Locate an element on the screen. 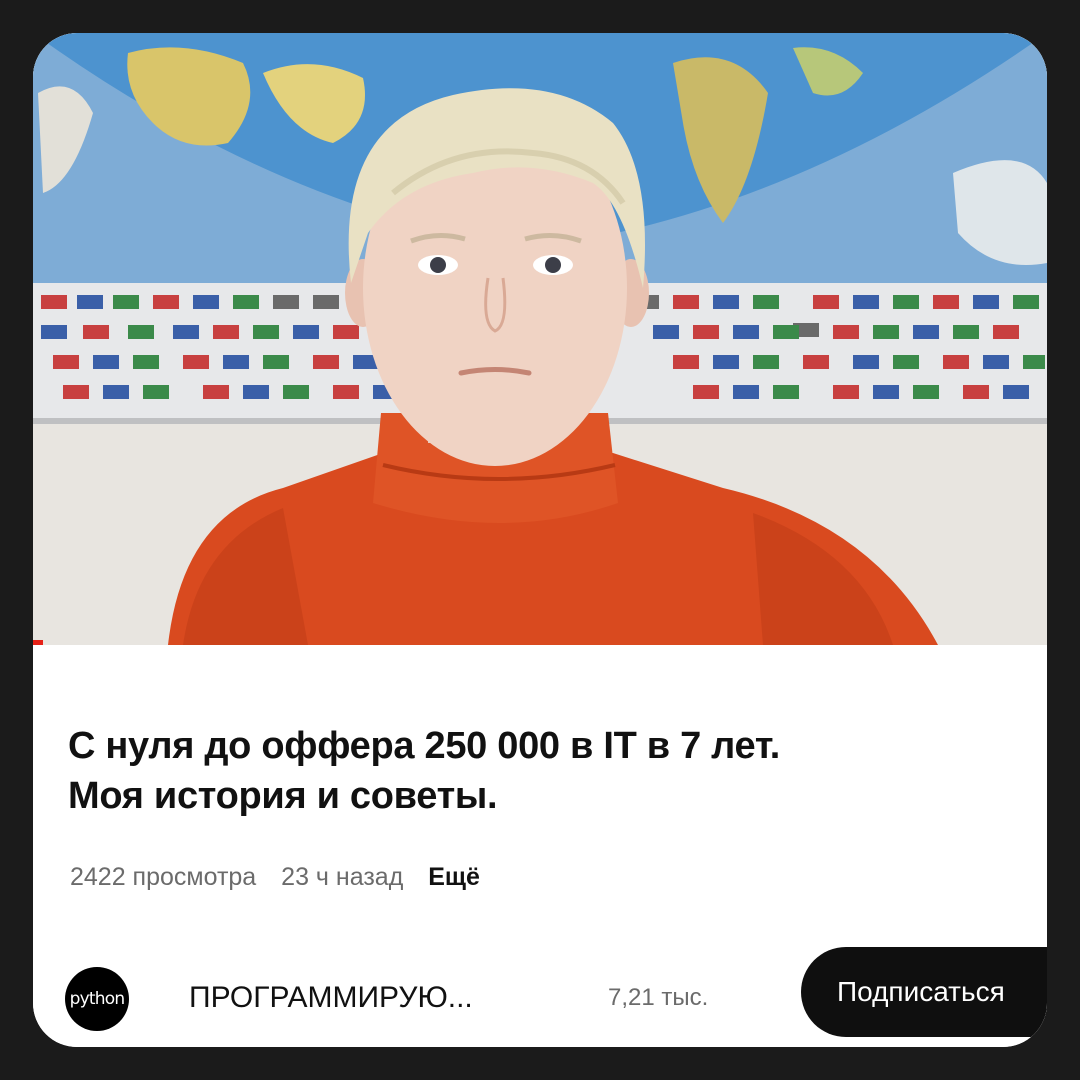 This screenshot has width=1080, height=1080. channel-avatar-text: python is located at coordinates (97, 999).